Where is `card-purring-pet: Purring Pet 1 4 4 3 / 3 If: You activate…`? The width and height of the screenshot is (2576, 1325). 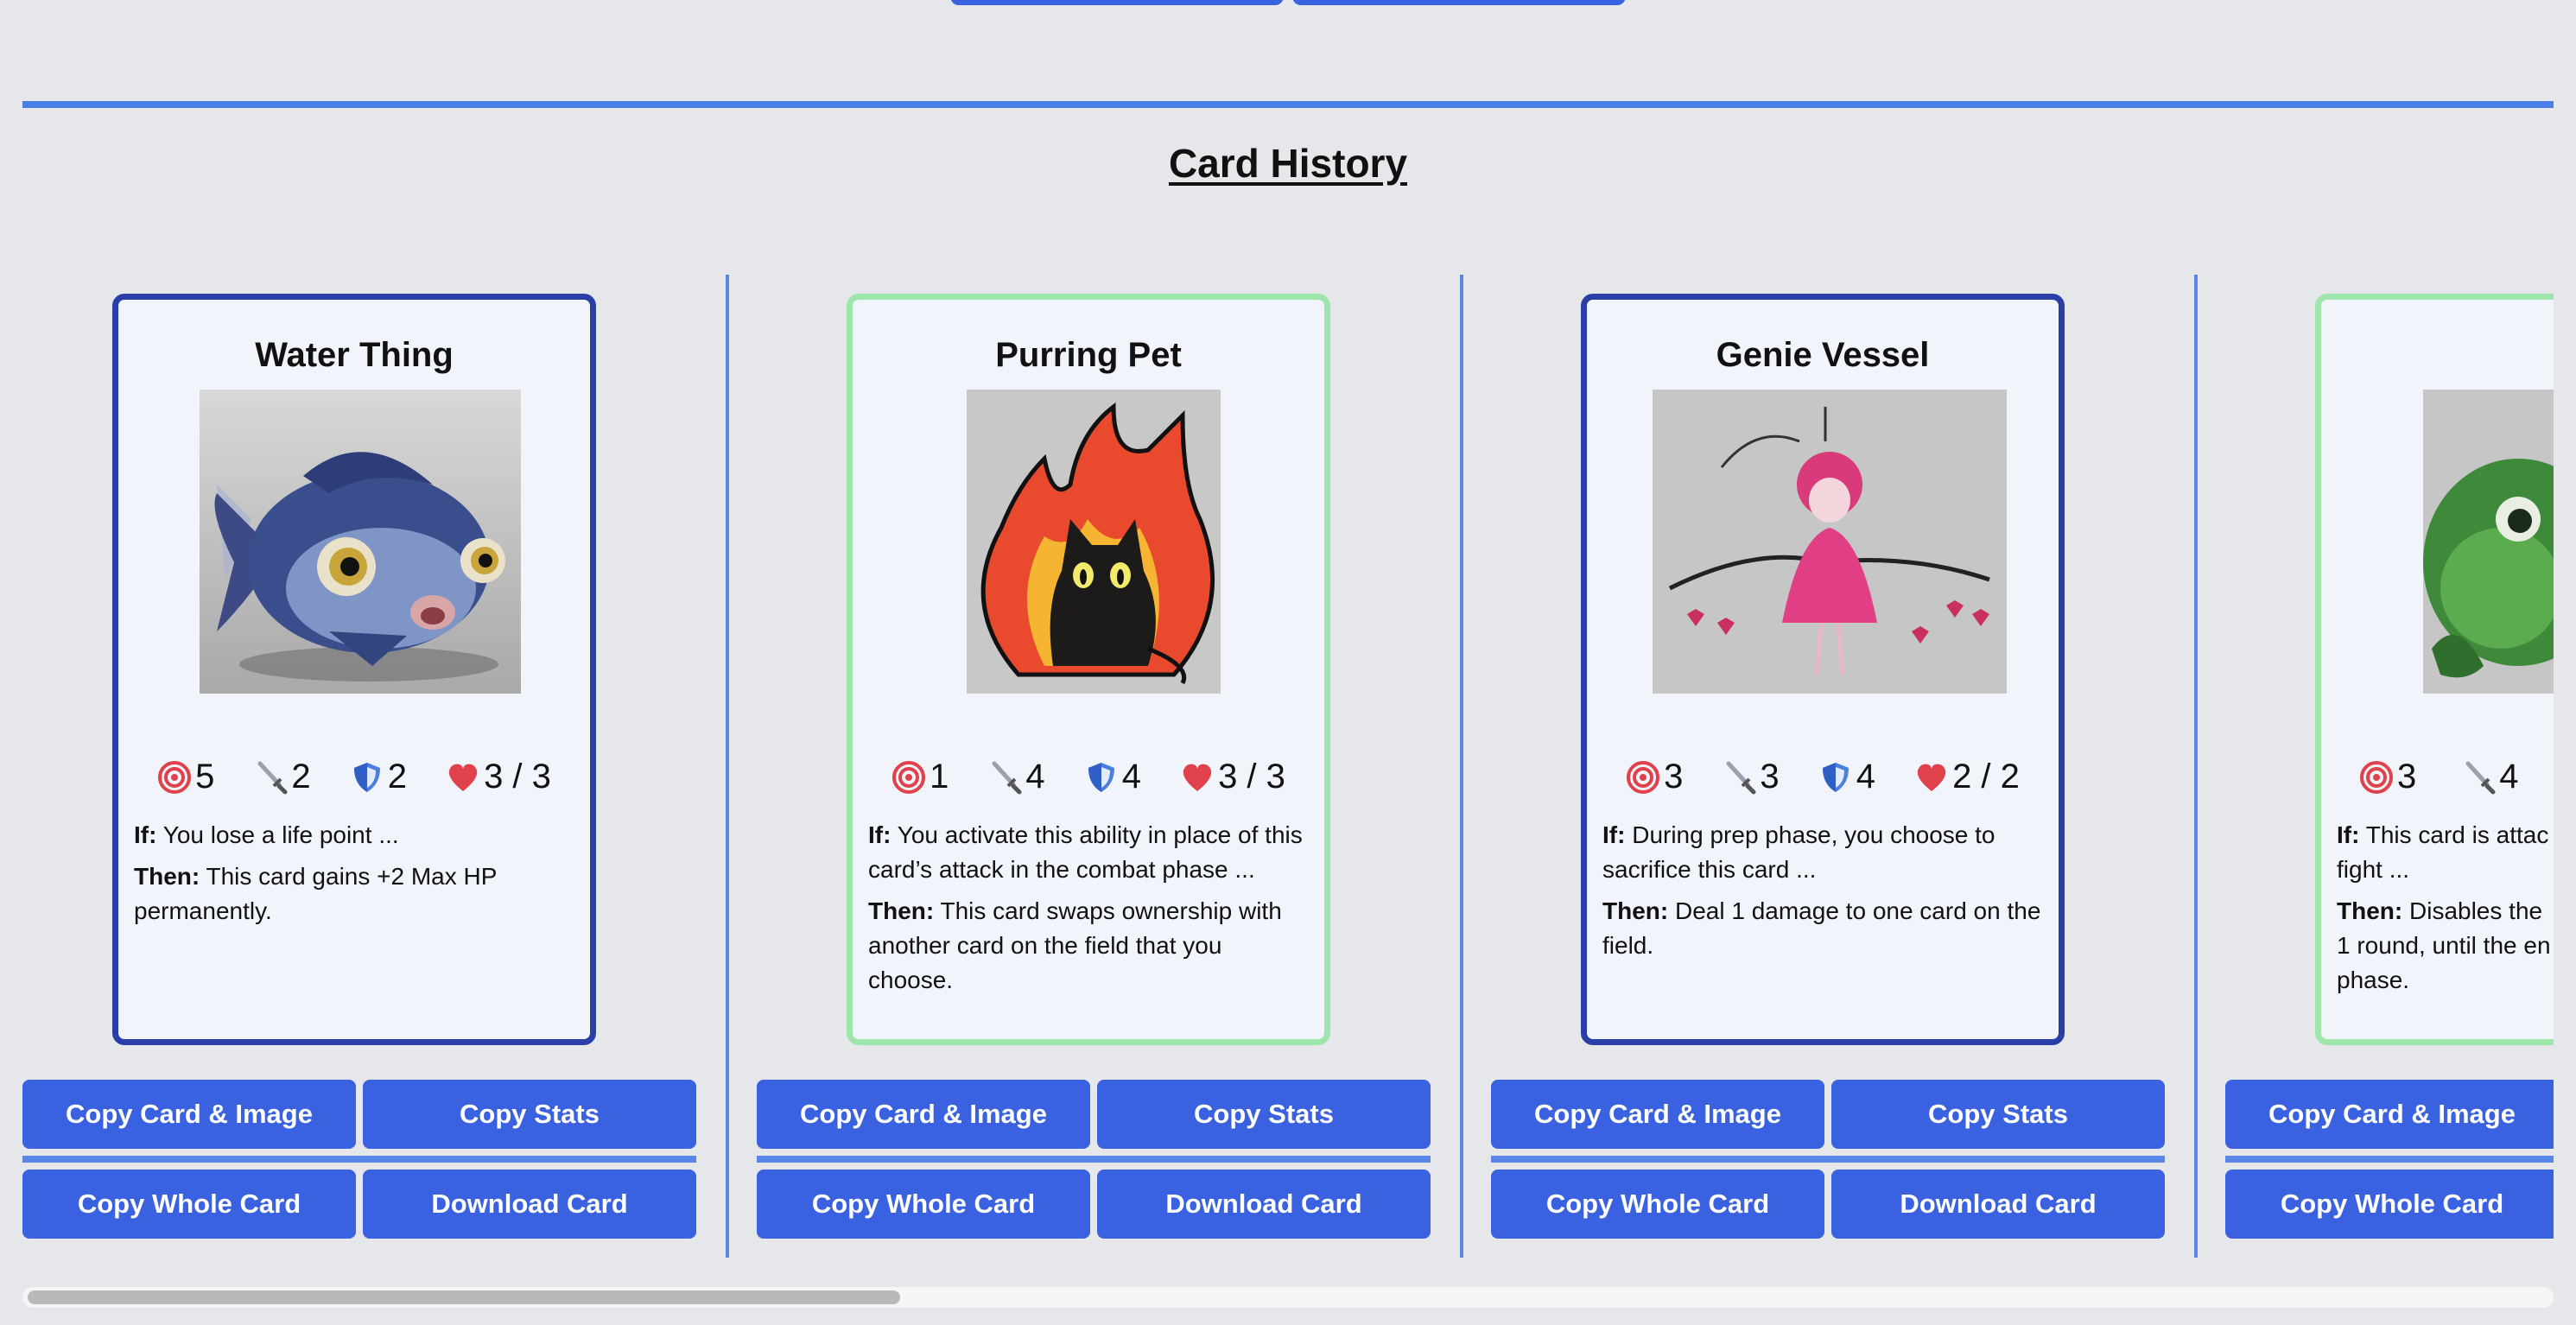 card-purring-pet: Purring Pet 1 4 4 3 / 3 If: You activate… is located at coordinates (1088, 670).